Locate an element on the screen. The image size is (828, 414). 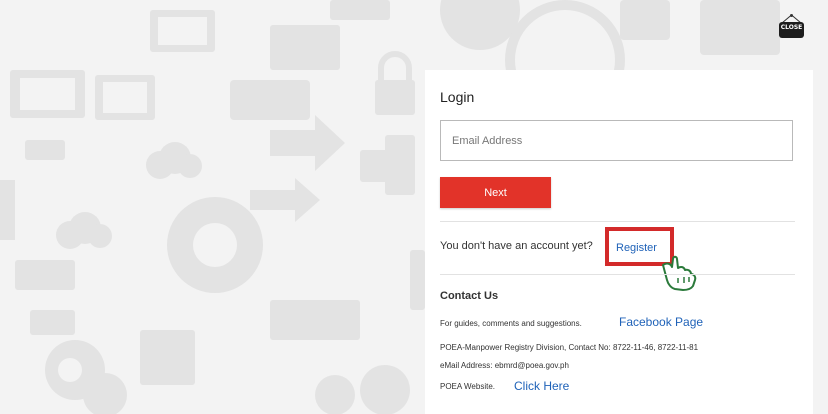
guides-text: For guides, comments and suggestions. is located at coordinates (511, 323).